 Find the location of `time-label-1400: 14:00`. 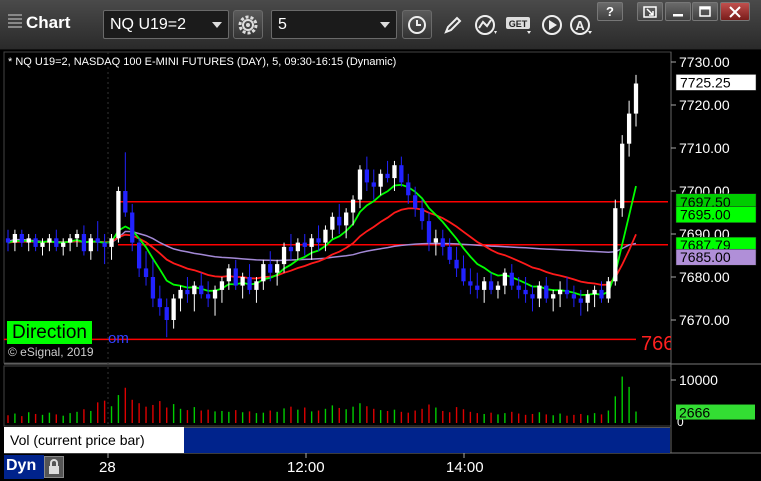

time-label-1400: 14:00 is located at coordinates (465, 467).